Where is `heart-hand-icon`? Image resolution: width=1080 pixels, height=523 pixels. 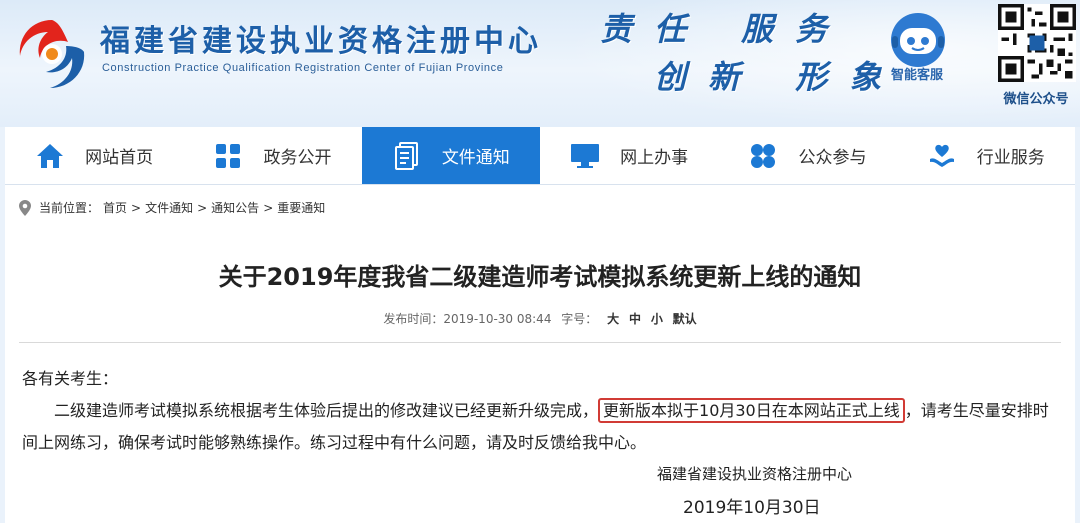
heart-hand-icon is located at coordinates (942, 156).